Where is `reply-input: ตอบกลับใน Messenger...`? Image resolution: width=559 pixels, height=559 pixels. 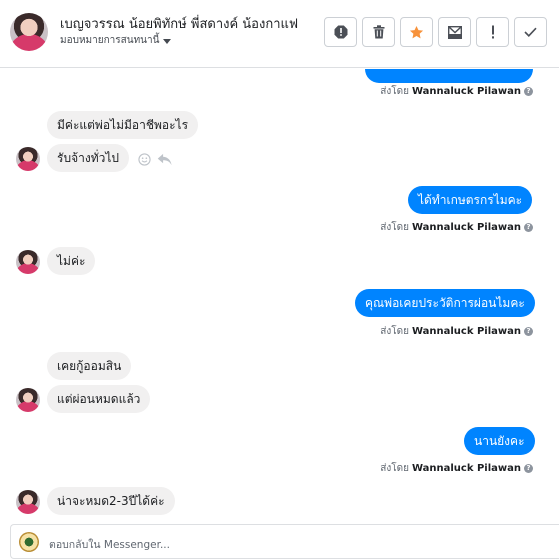 reply-input: ตอบกลับใน Messenger... is located at coordinates (109, 544).